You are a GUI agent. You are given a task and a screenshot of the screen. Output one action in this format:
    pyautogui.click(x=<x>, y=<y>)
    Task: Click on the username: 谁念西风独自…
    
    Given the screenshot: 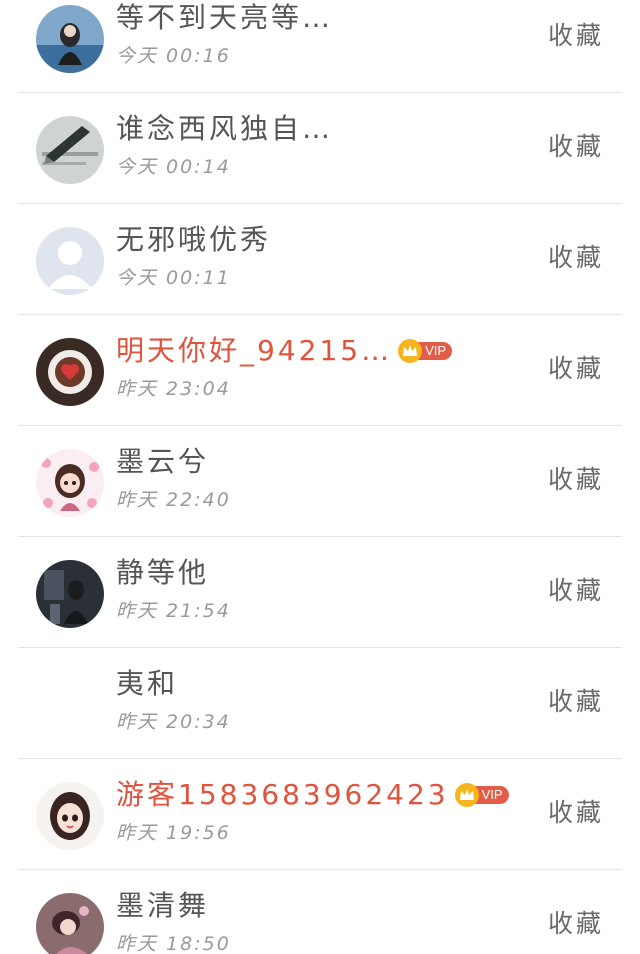 What is the action you would take?
    pyautogui.click(x=225, y=128)
    